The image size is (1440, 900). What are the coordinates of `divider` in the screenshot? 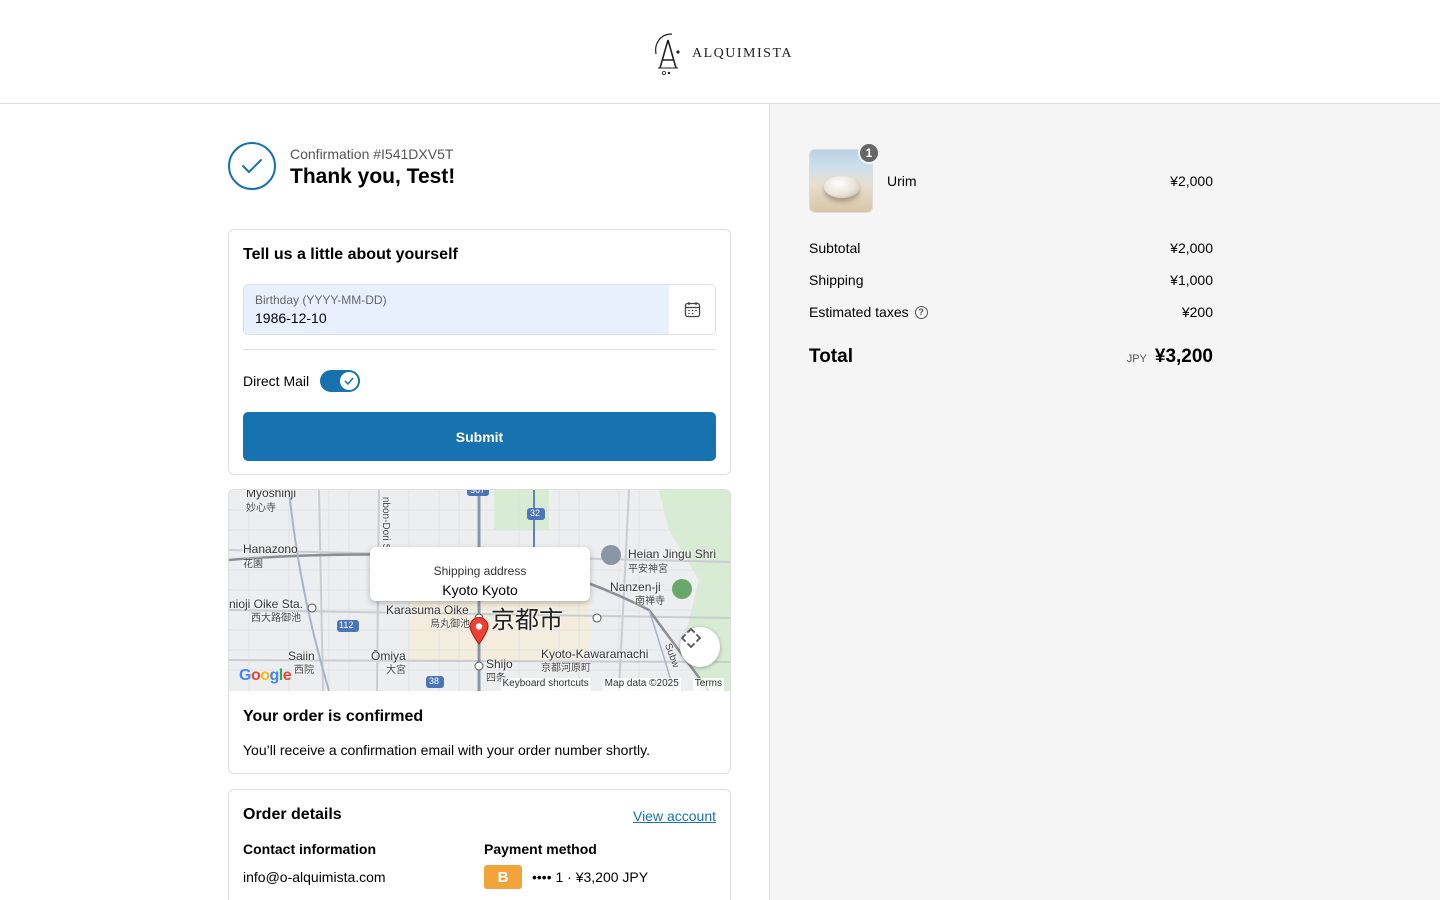 It's located at (479, 349).